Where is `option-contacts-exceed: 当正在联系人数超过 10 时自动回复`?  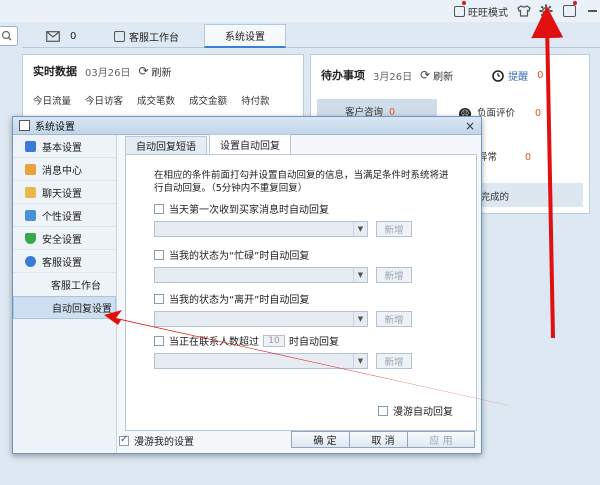
option-contacts-exceed: 当正在联系人数超过 10 时自动回复 is located at coordinates (246, 340).